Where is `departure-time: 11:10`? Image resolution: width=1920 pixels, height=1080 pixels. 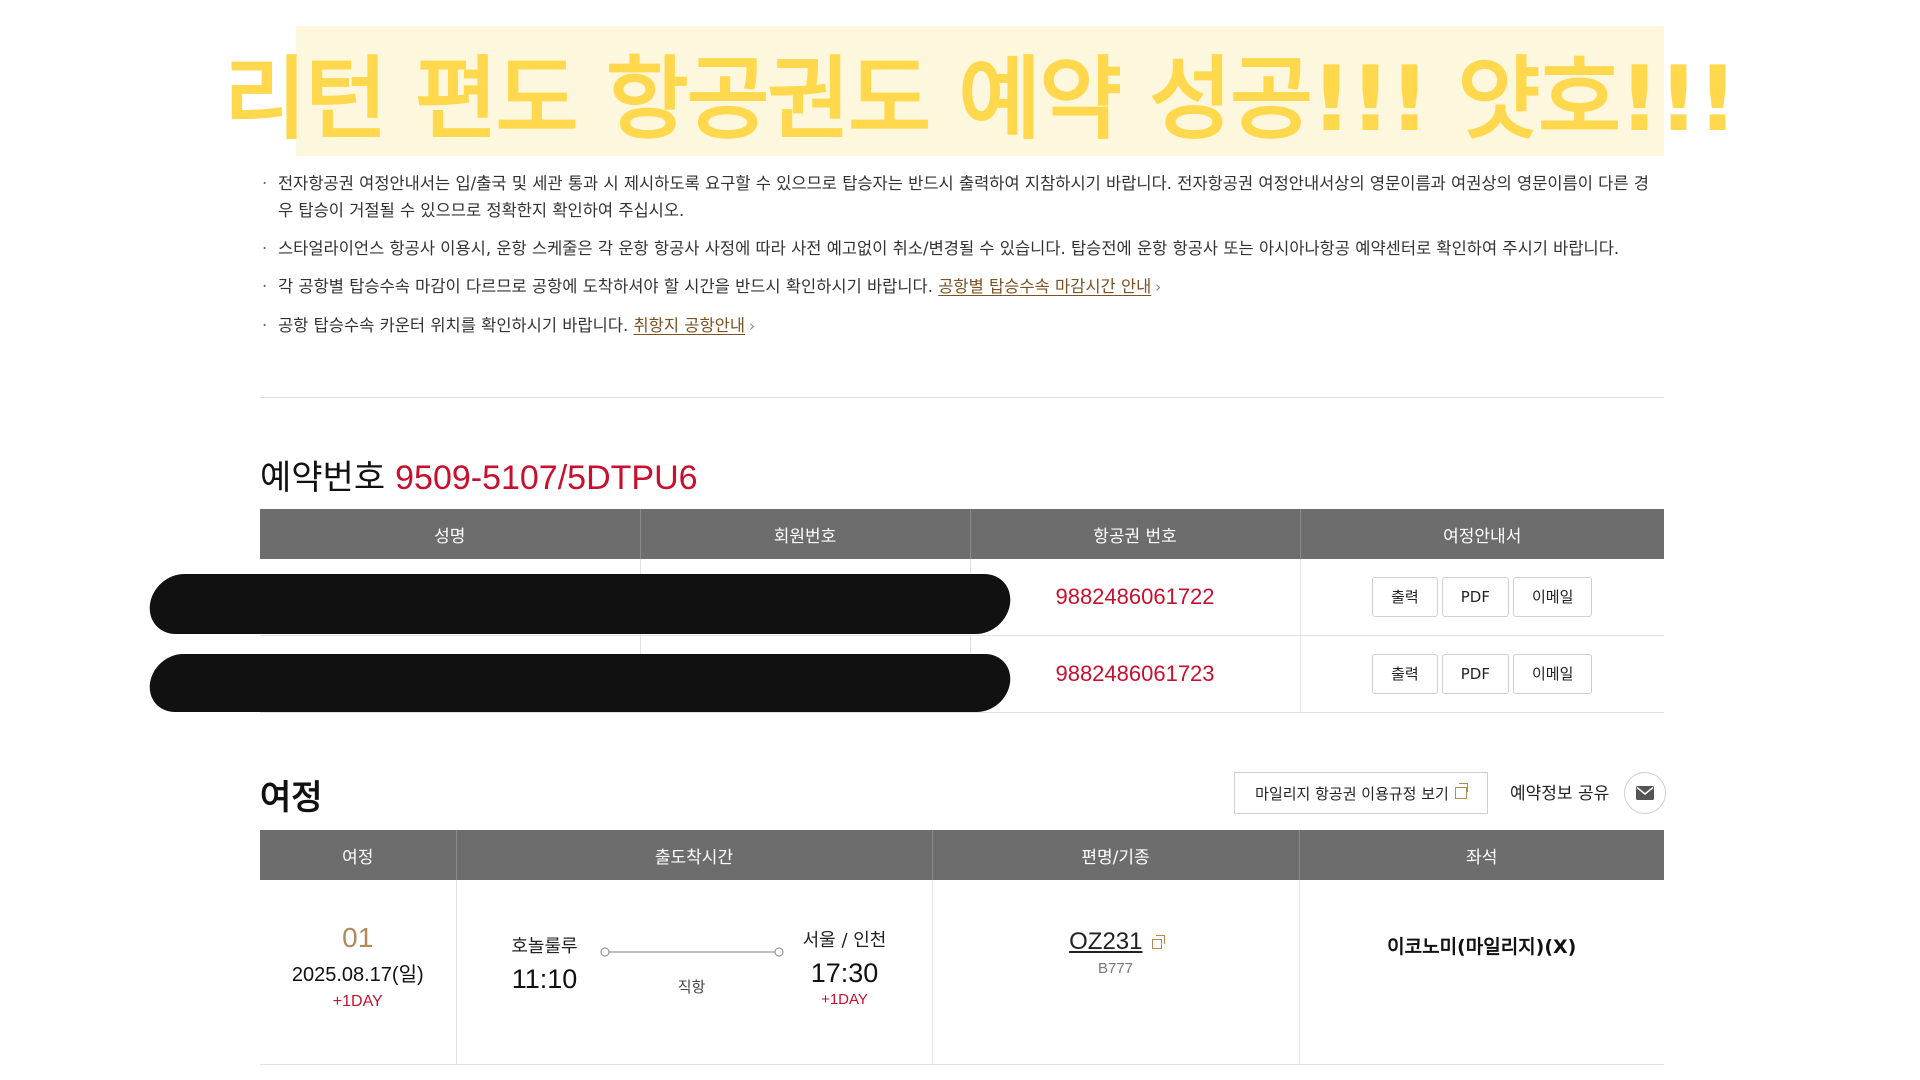 departure-time: 11:10 is located at coordinates (544, 979).